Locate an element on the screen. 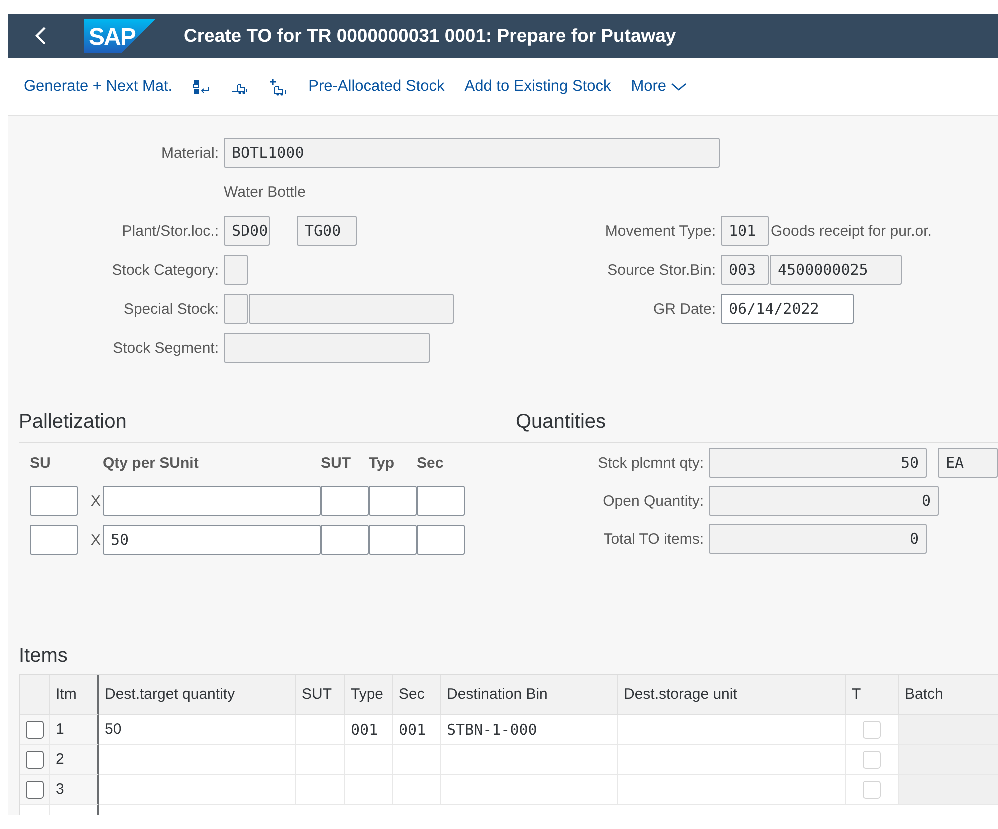  table-cell: 3 is located at coordinates (74, 790).